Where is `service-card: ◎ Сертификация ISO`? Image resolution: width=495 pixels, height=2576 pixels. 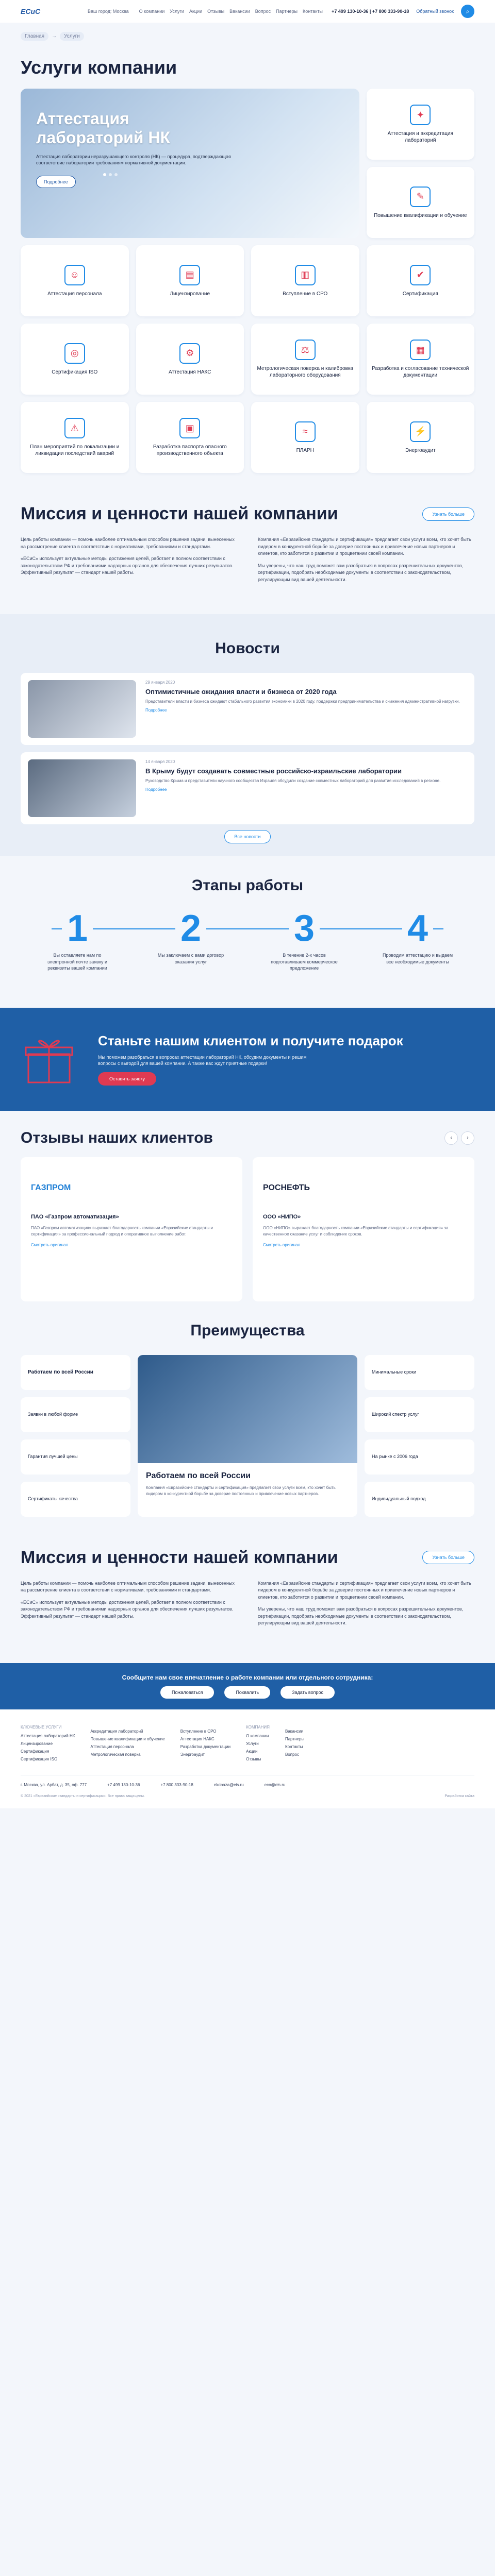 service-card: ◎ Сертификация ISO is located at coordinates (75, 359).